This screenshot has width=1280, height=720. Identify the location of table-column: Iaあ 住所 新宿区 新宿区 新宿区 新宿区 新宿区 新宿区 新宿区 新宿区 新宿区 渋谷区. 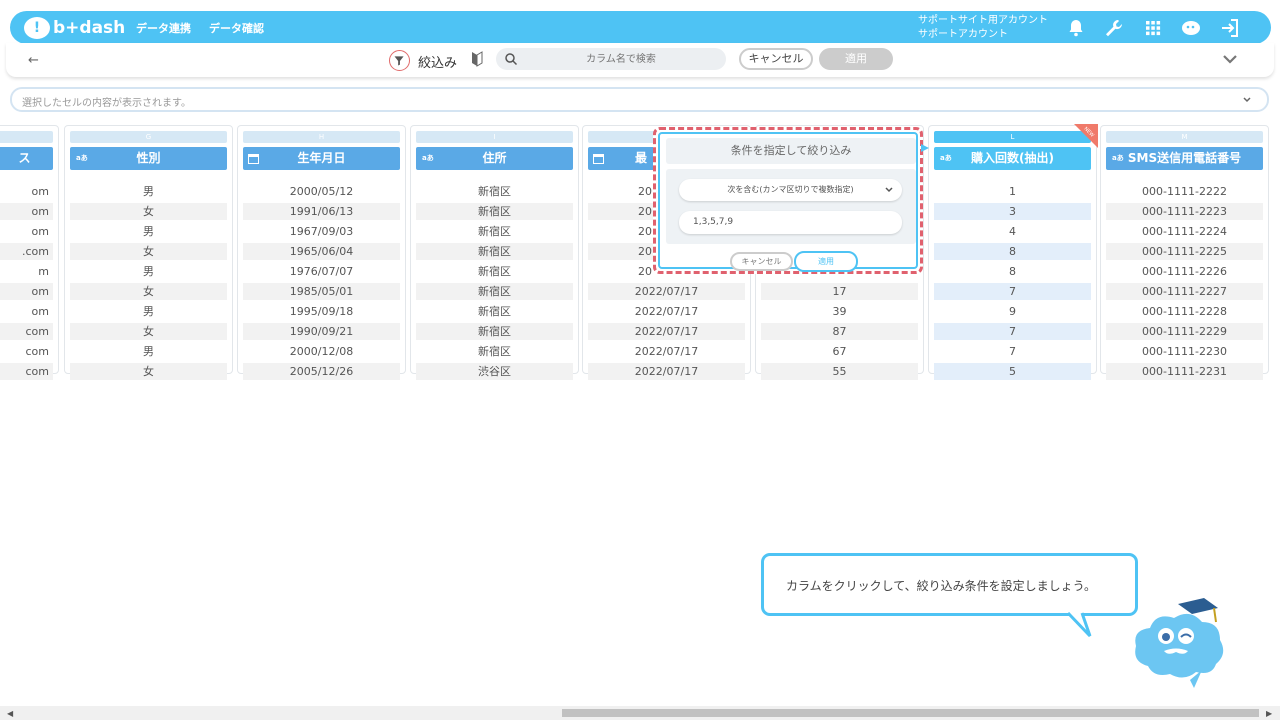
(494, 252).